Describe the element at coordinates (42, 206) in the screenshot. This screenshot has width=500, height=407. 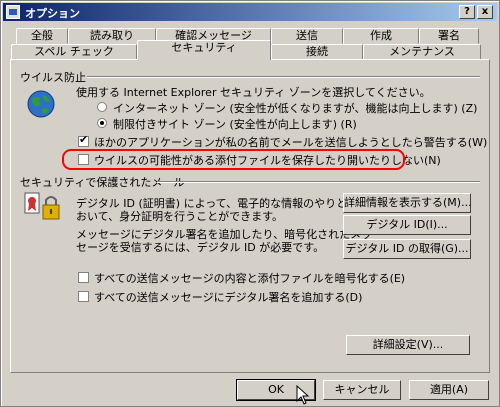
I see `certificate-lock-icon` at that location.